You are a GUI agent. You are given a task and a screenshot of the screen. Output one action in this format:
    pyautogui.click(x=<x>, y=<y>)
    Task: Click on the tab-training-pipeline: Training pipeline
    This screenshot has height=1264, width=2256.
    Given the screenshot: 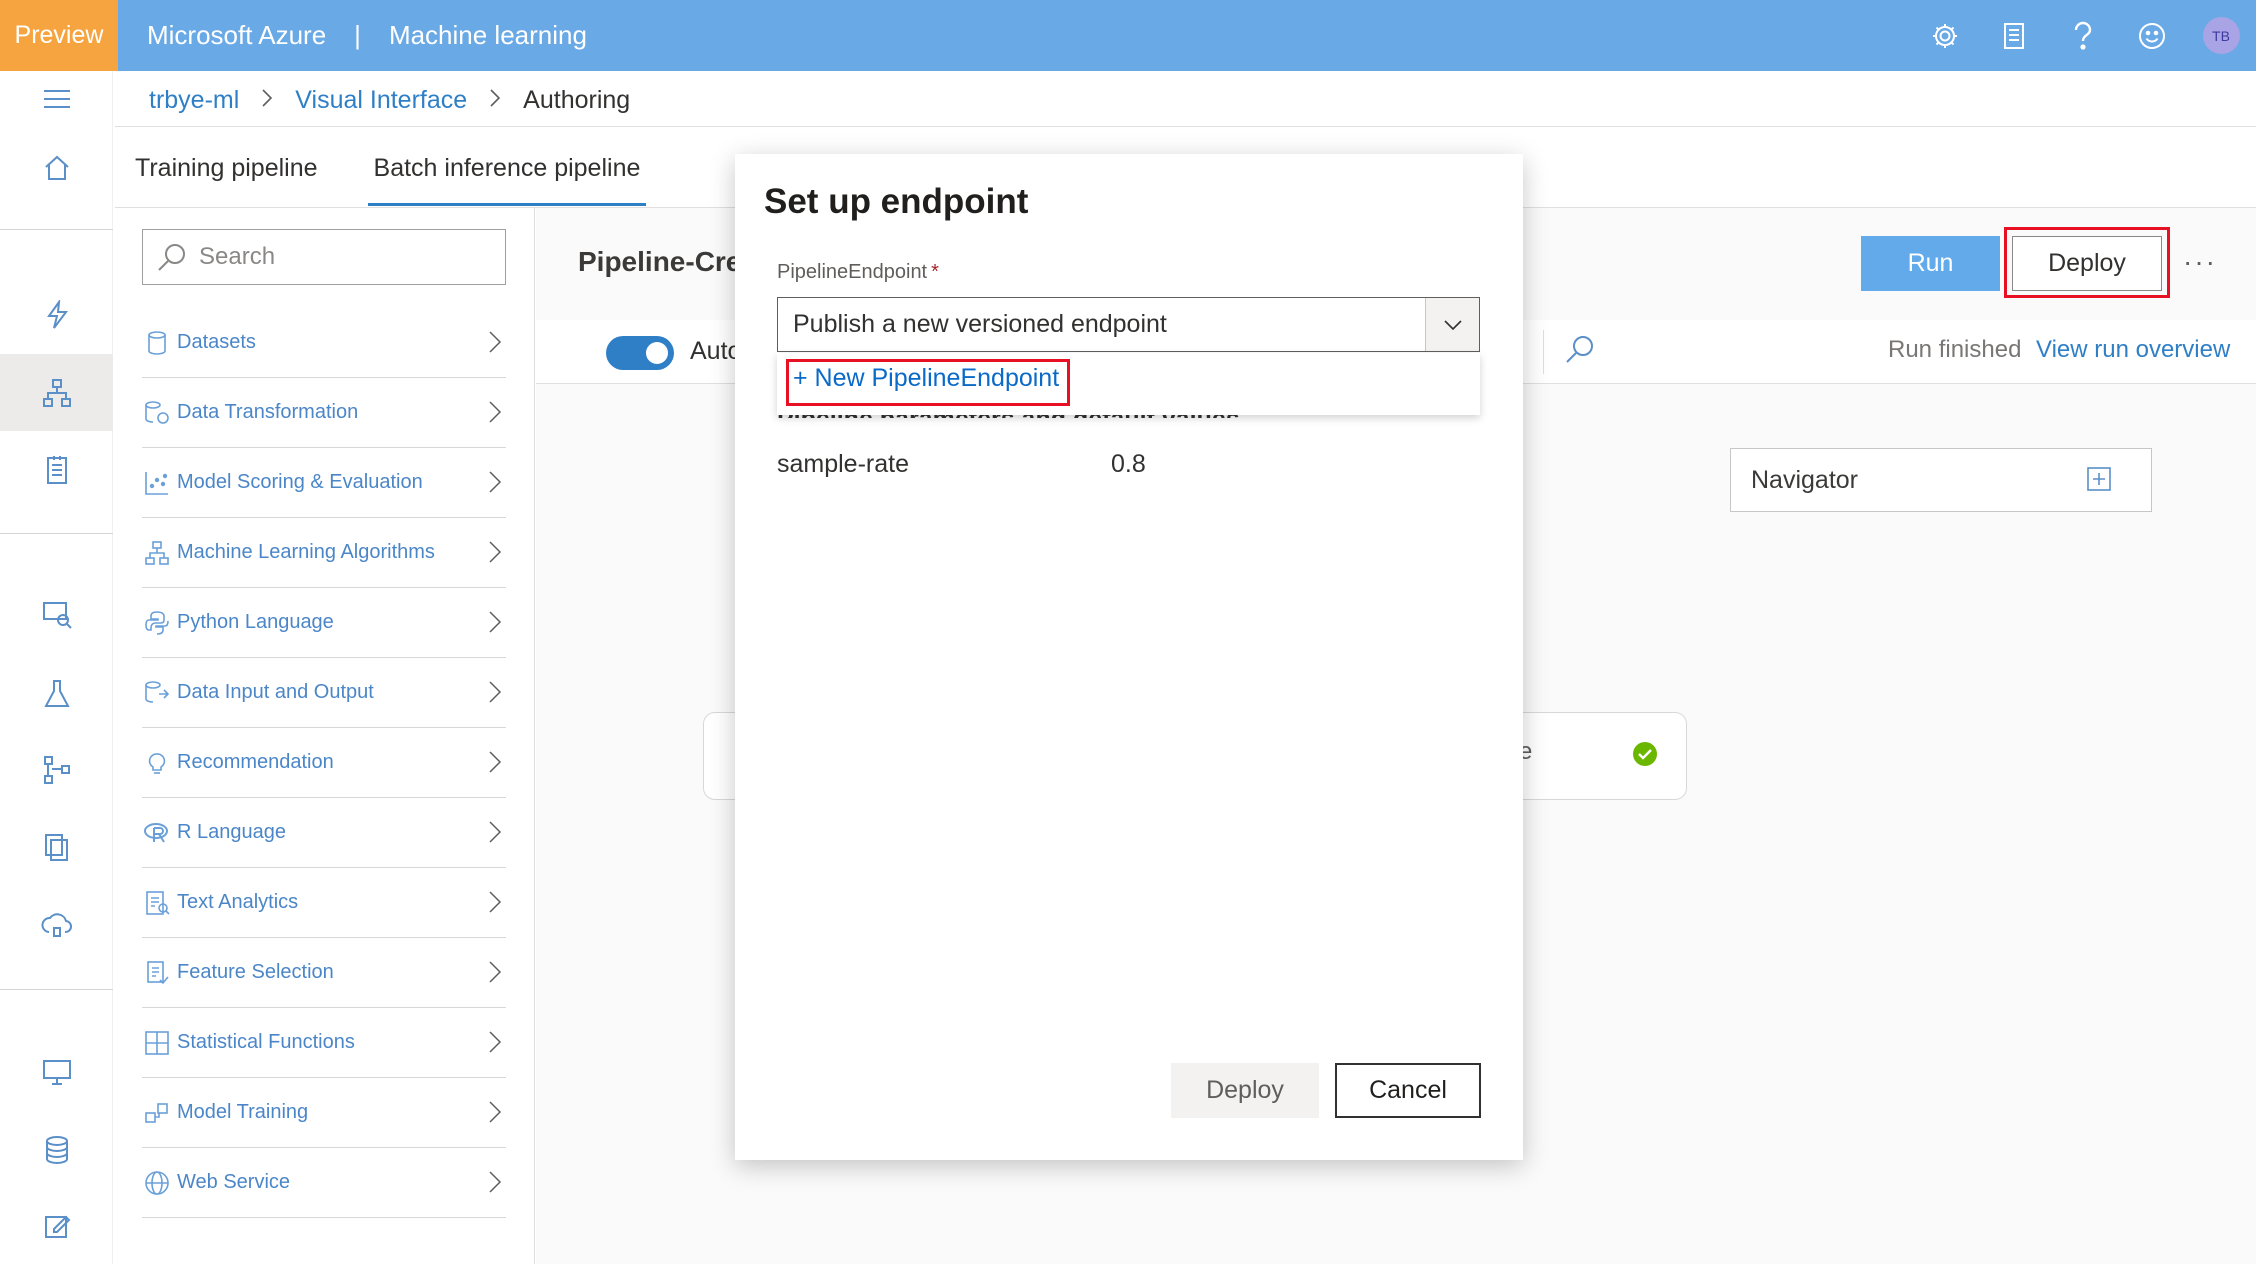 What is the action you would take?
    pyautogui.click(x=226, y=176)
    